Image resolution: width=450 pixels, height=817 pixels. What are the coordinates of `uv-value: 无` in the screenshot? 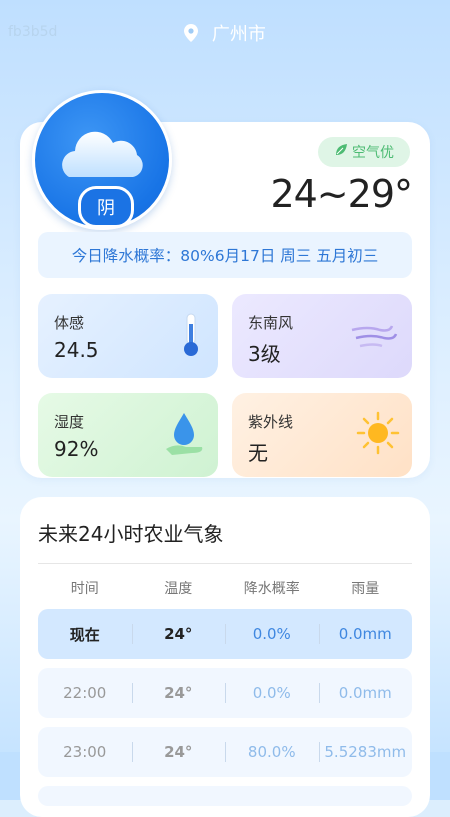 It's located at (258, 453).